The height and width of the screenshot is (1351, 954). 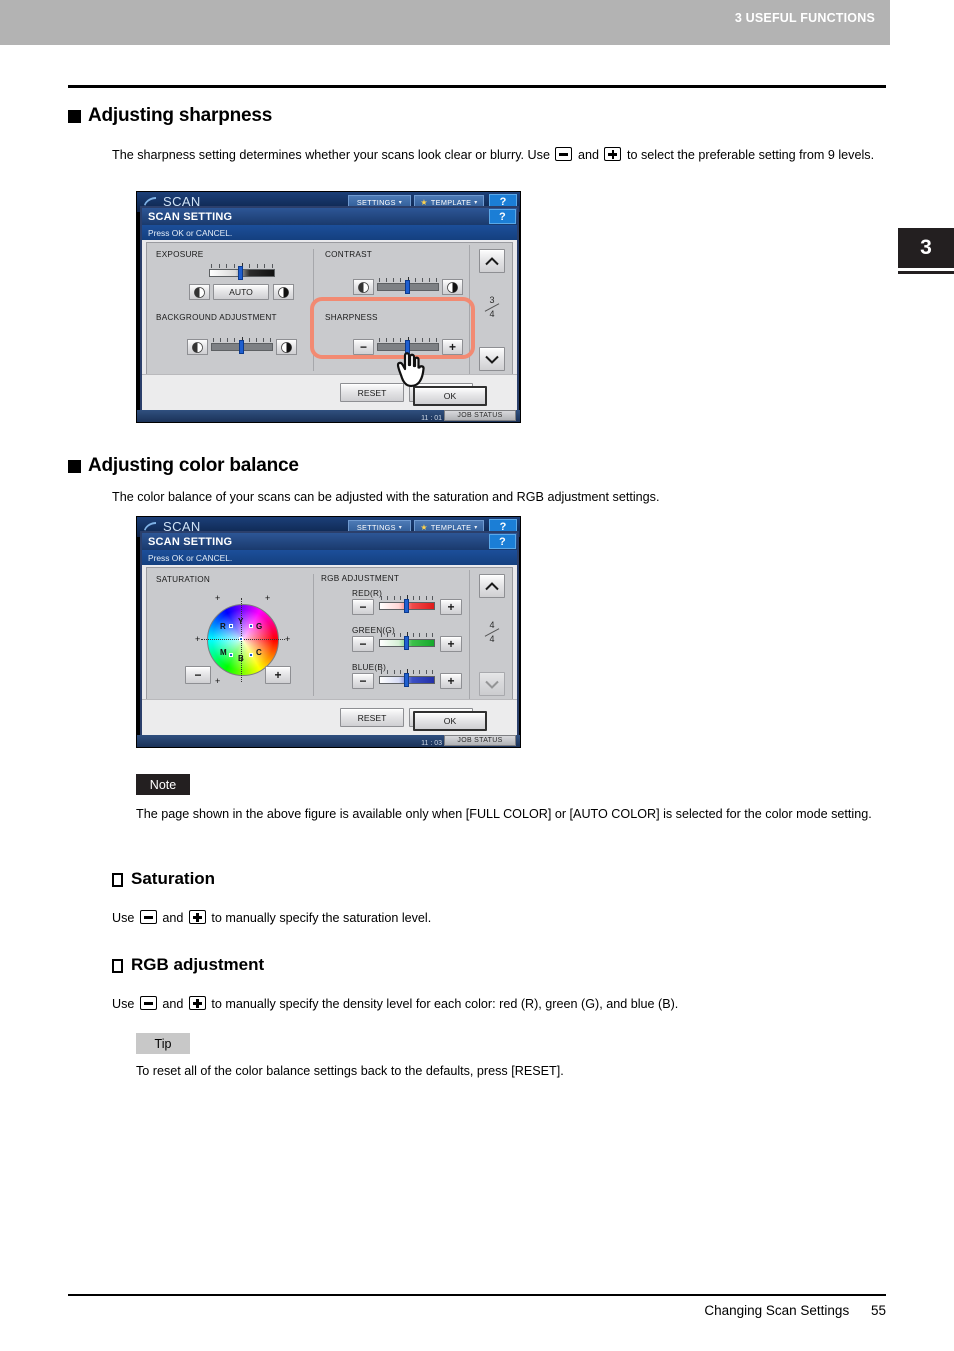 I want to click on heading-saturation: Saturation, so click(x=163, y=879).